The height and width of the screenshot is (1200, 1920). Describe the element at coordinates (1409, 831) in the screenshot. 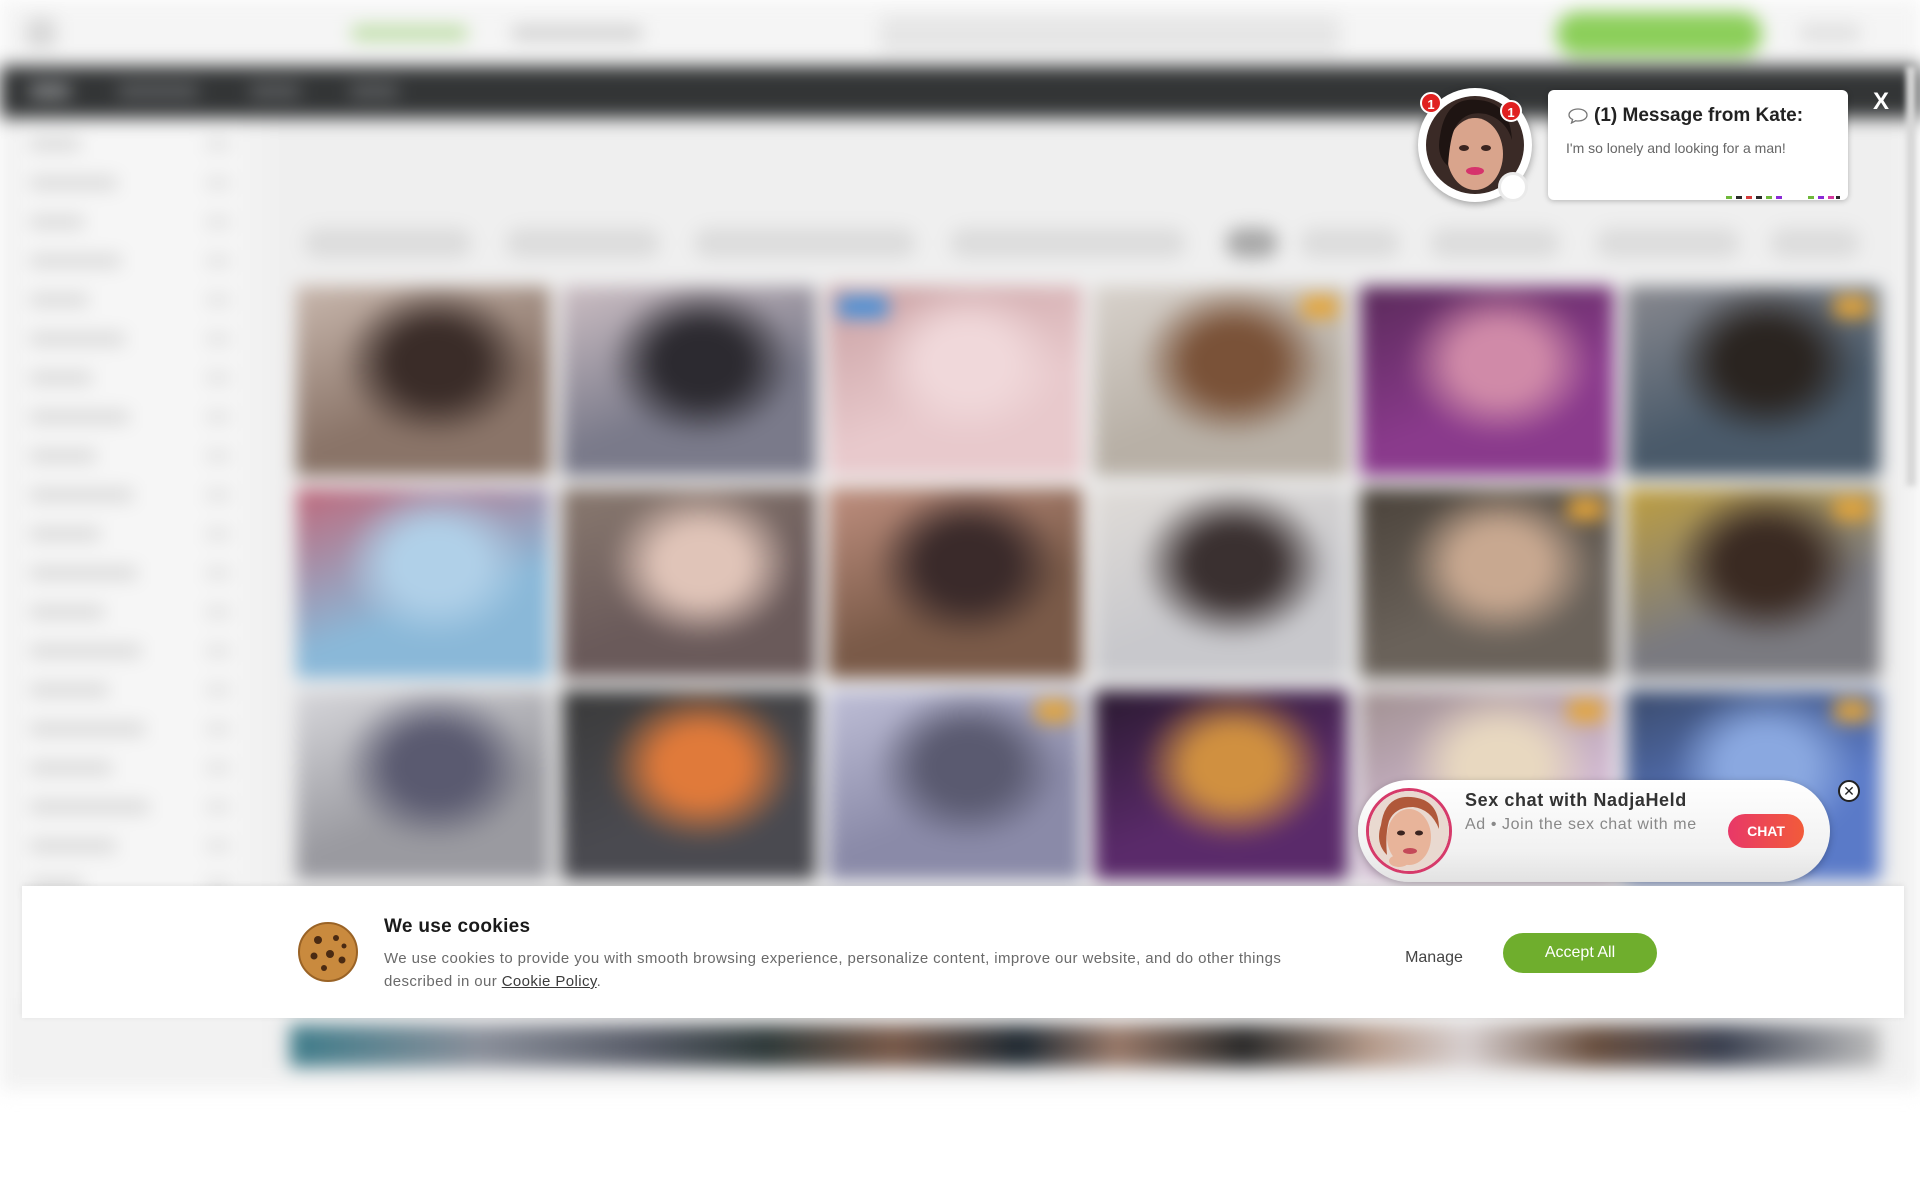

I see `ad-avatar` at that location.